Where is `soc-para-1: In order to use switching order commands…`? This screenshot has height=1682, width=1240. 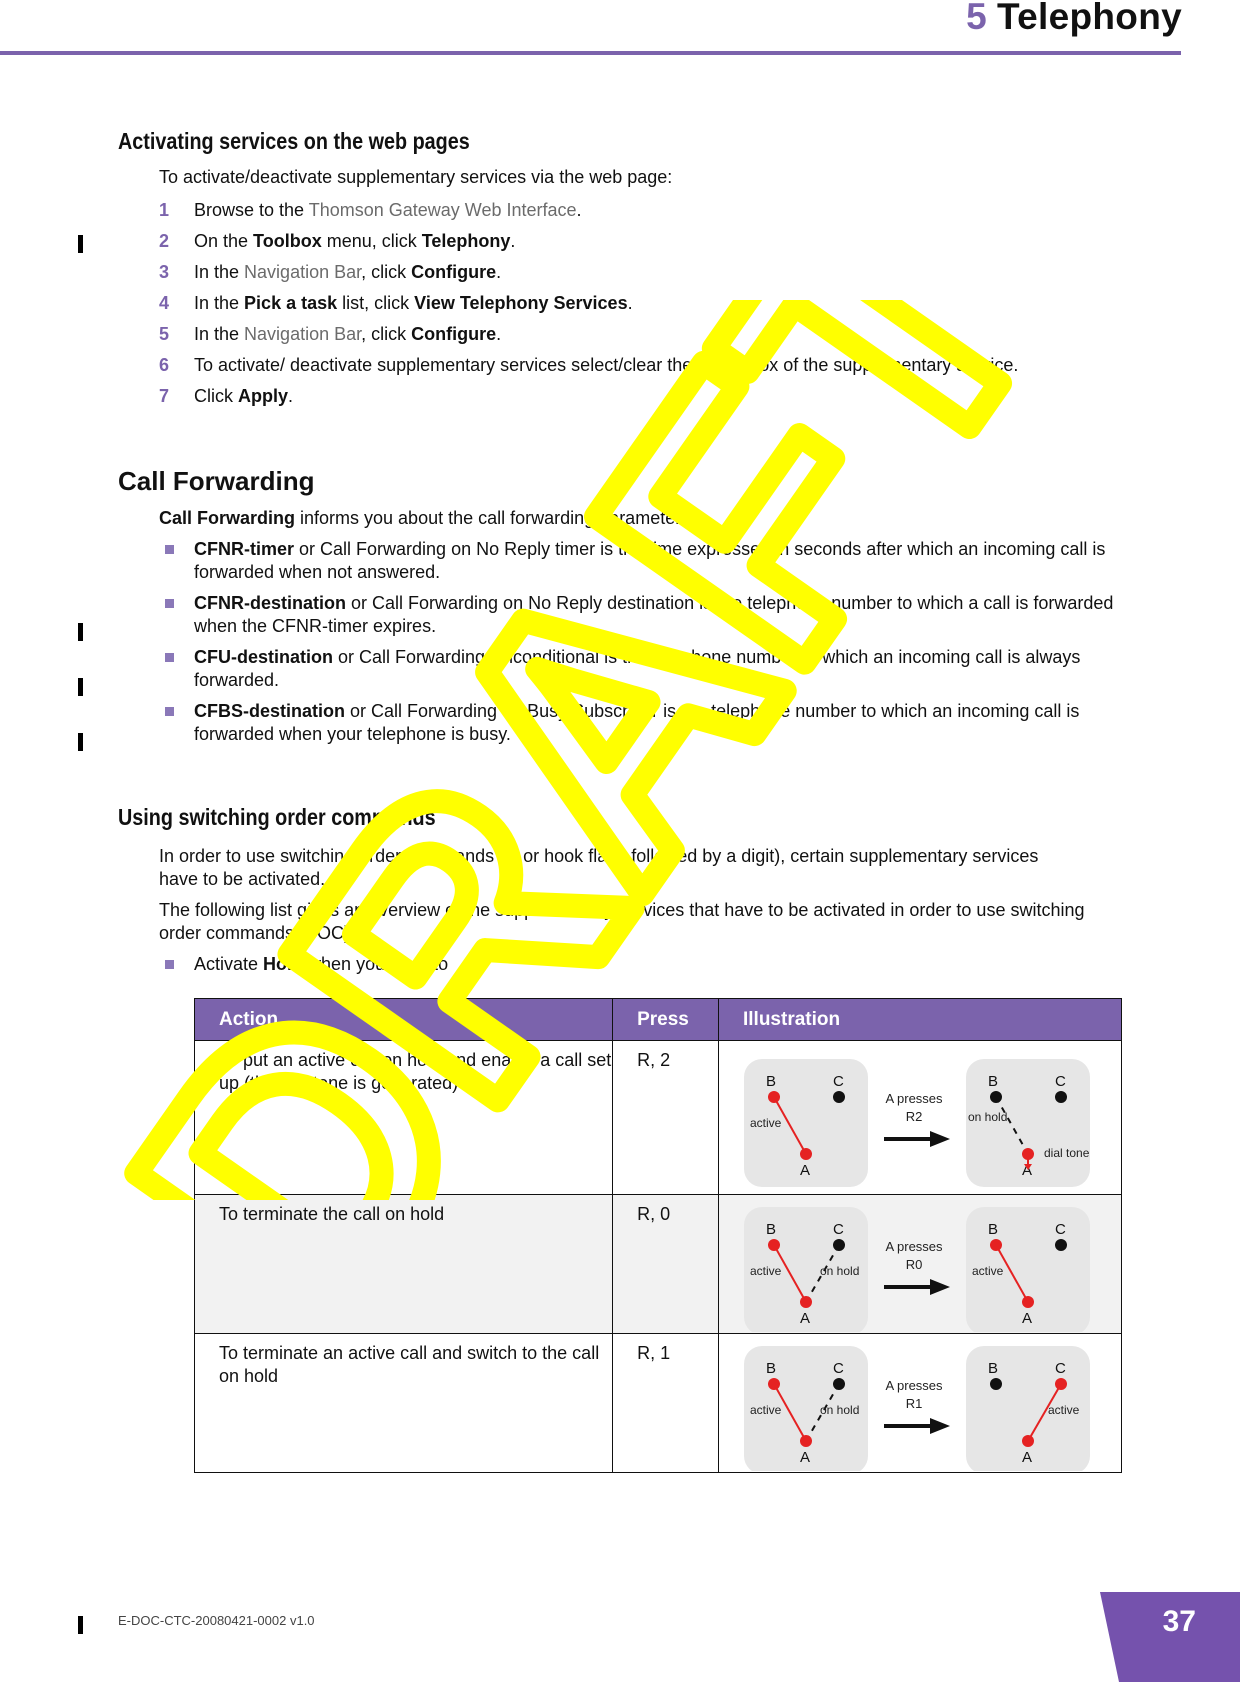 soc-para-1: In order to use switching order commands… is located at coordinates (599, 867).